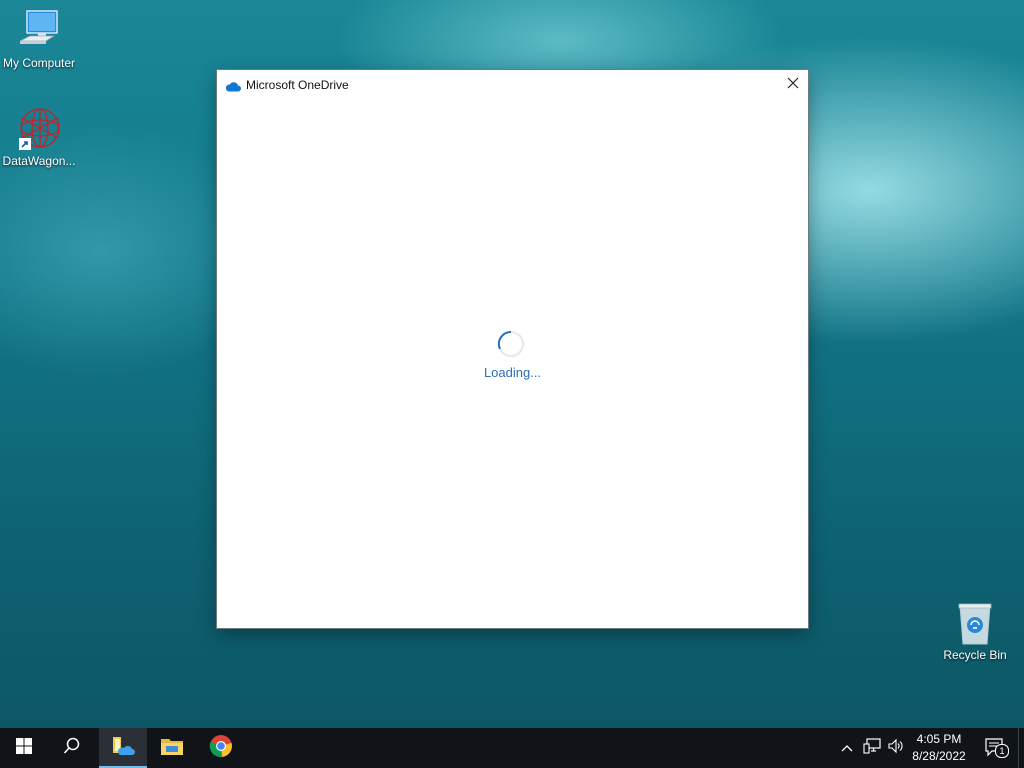  I want to click on taskbar-onedrive-button, so click(123, 748).